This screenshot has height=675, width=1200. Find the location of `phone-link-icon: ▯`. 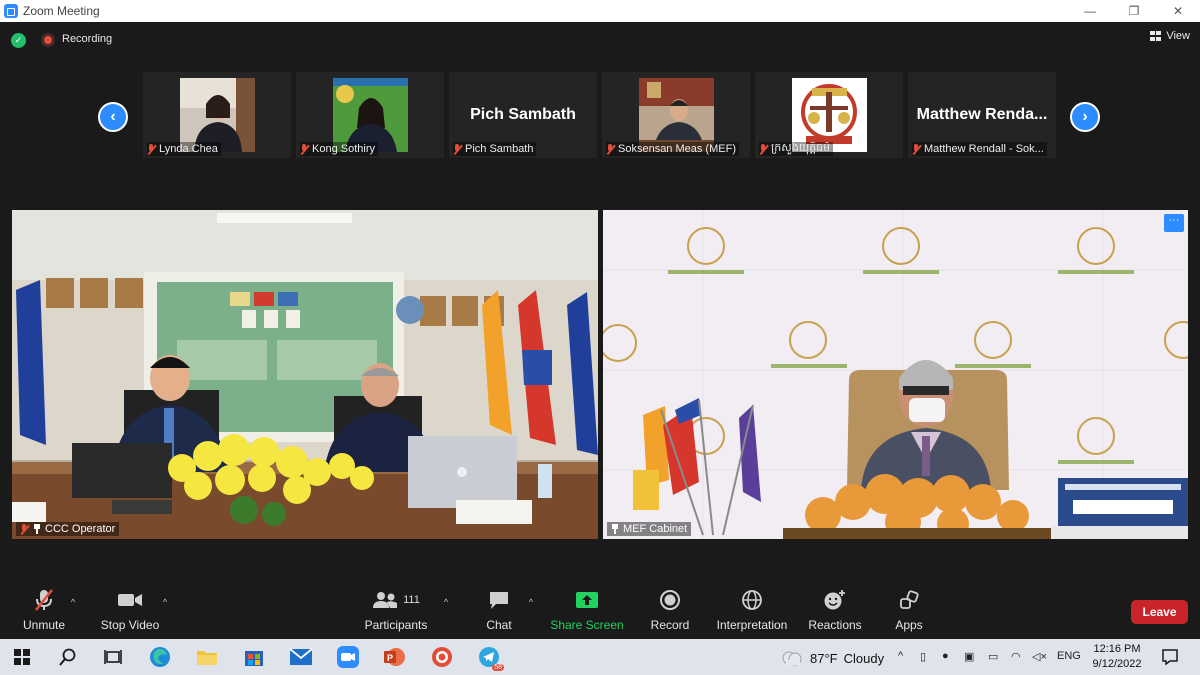

phone-link-icon: ▯ is located at coordinates (923, 656).